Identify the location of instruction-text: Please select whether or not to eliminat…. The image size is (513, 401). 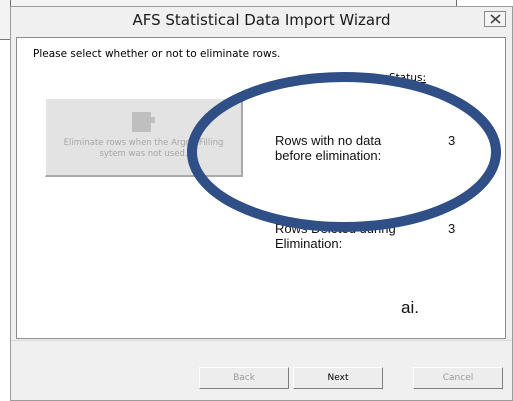
(157, 54).